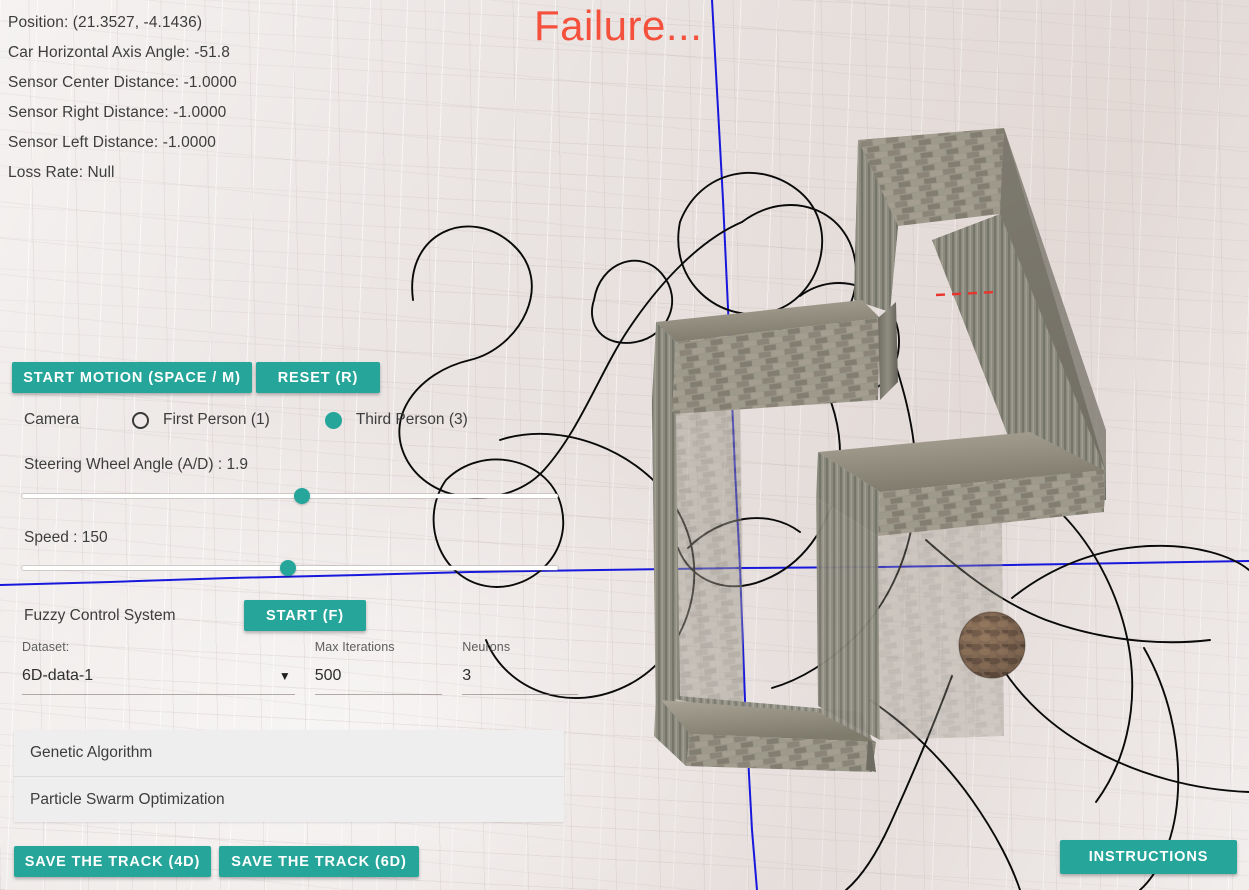 The image size is (1249, 890). I want to click on radio-third-person: Third Person (3), so click(396, 420).